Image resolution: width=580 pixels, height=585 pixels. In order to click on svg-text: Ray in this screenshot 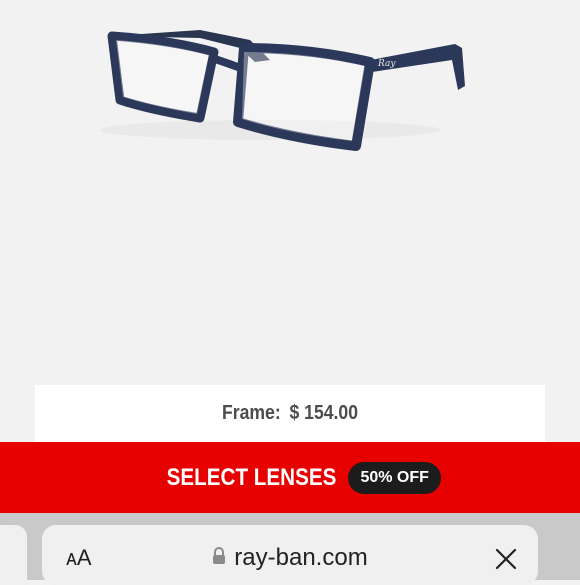, I will do `click(386, 64)`.